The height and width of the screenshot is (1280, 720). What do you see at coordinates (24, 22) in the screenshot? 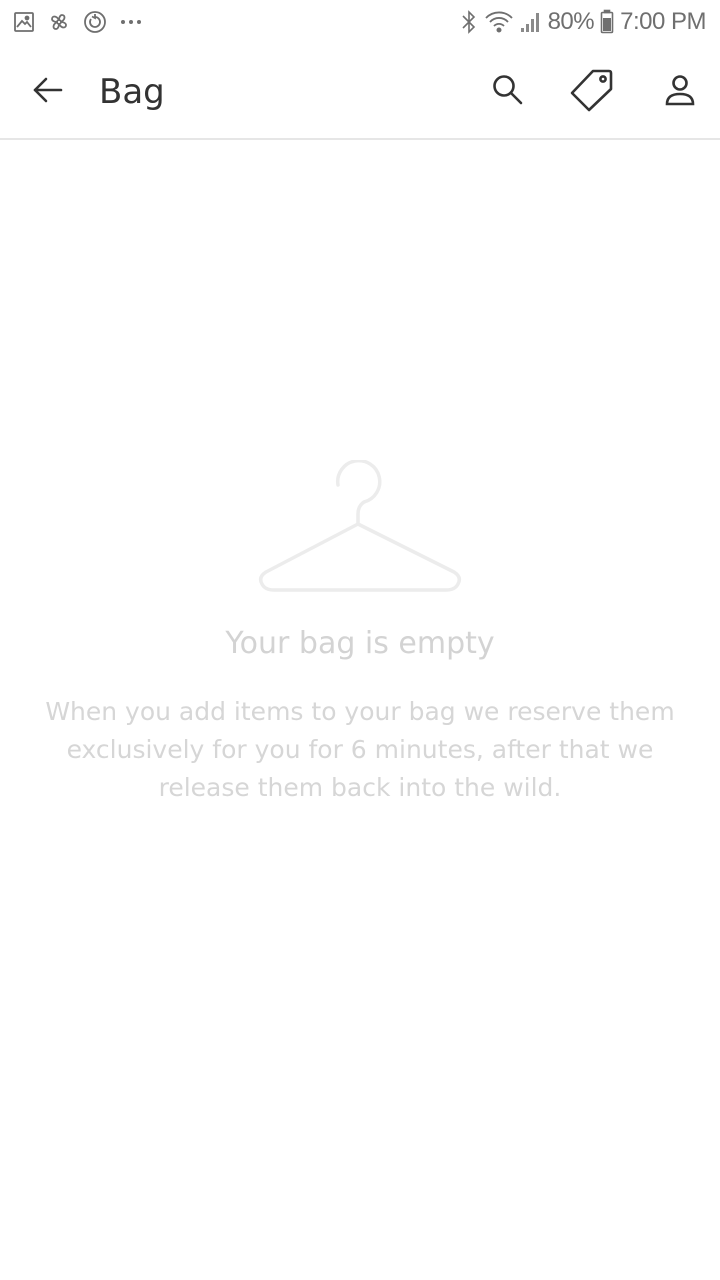
I see `gallery-icon` at bounding box center [24, 22].